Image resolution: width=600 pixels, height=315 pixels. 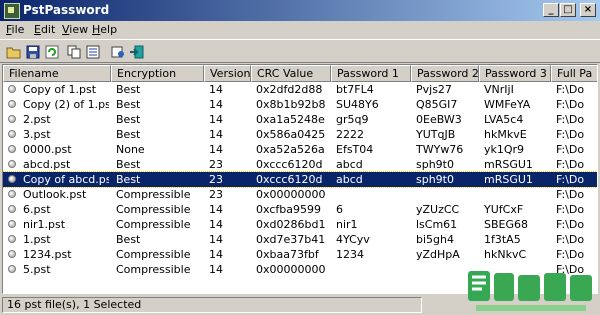 What do you see at coordinates (436, 134) in the screenshot?
I see `cell-password2: YUTqJB` at bounding box center [436, 134].